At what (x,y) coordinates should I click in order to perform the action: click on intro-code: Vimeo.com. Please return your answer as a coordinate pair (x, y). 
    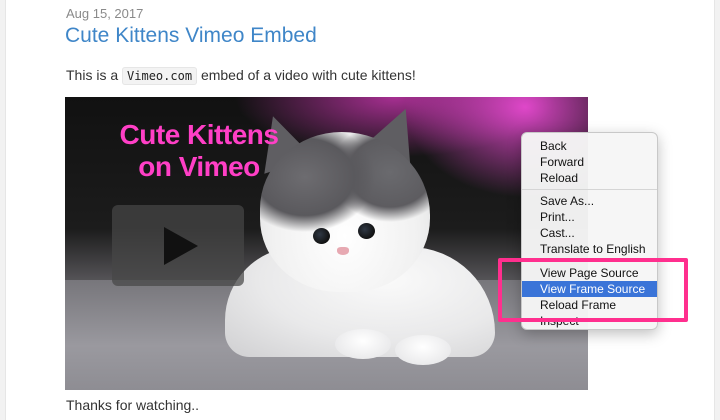
    Looking at the image, I should click on (160, 76).